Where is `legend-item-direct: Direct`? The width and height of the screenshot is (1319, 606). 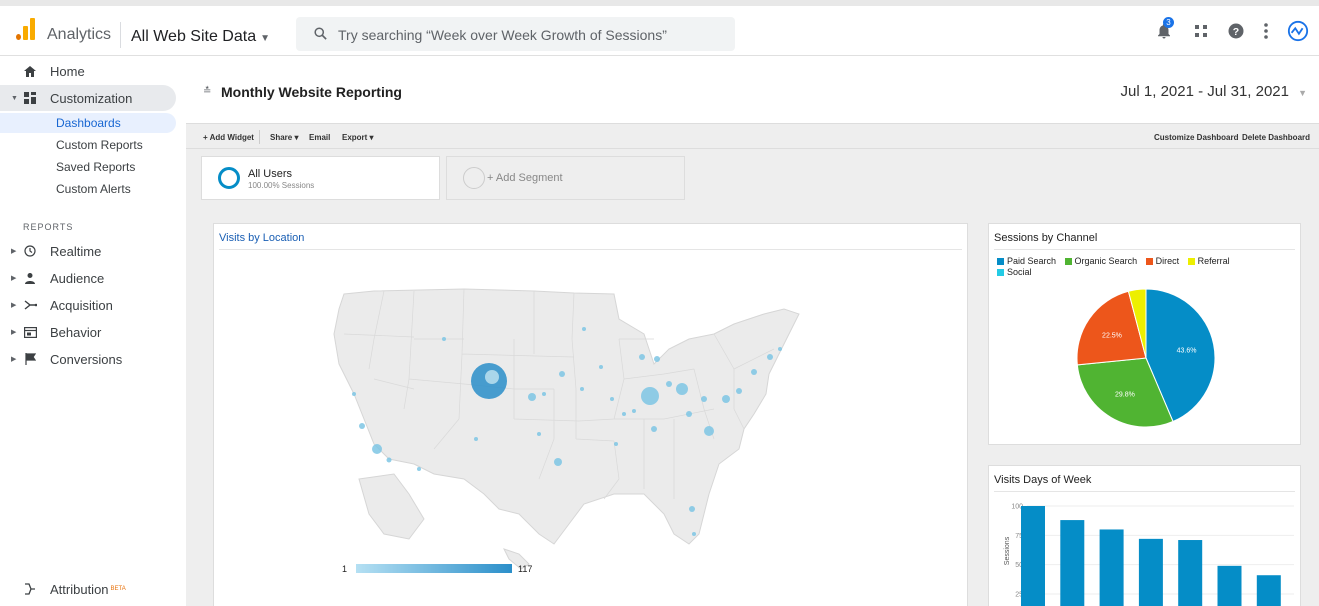 legend-item-direct: Direct is located at coordinates (1162, 261).